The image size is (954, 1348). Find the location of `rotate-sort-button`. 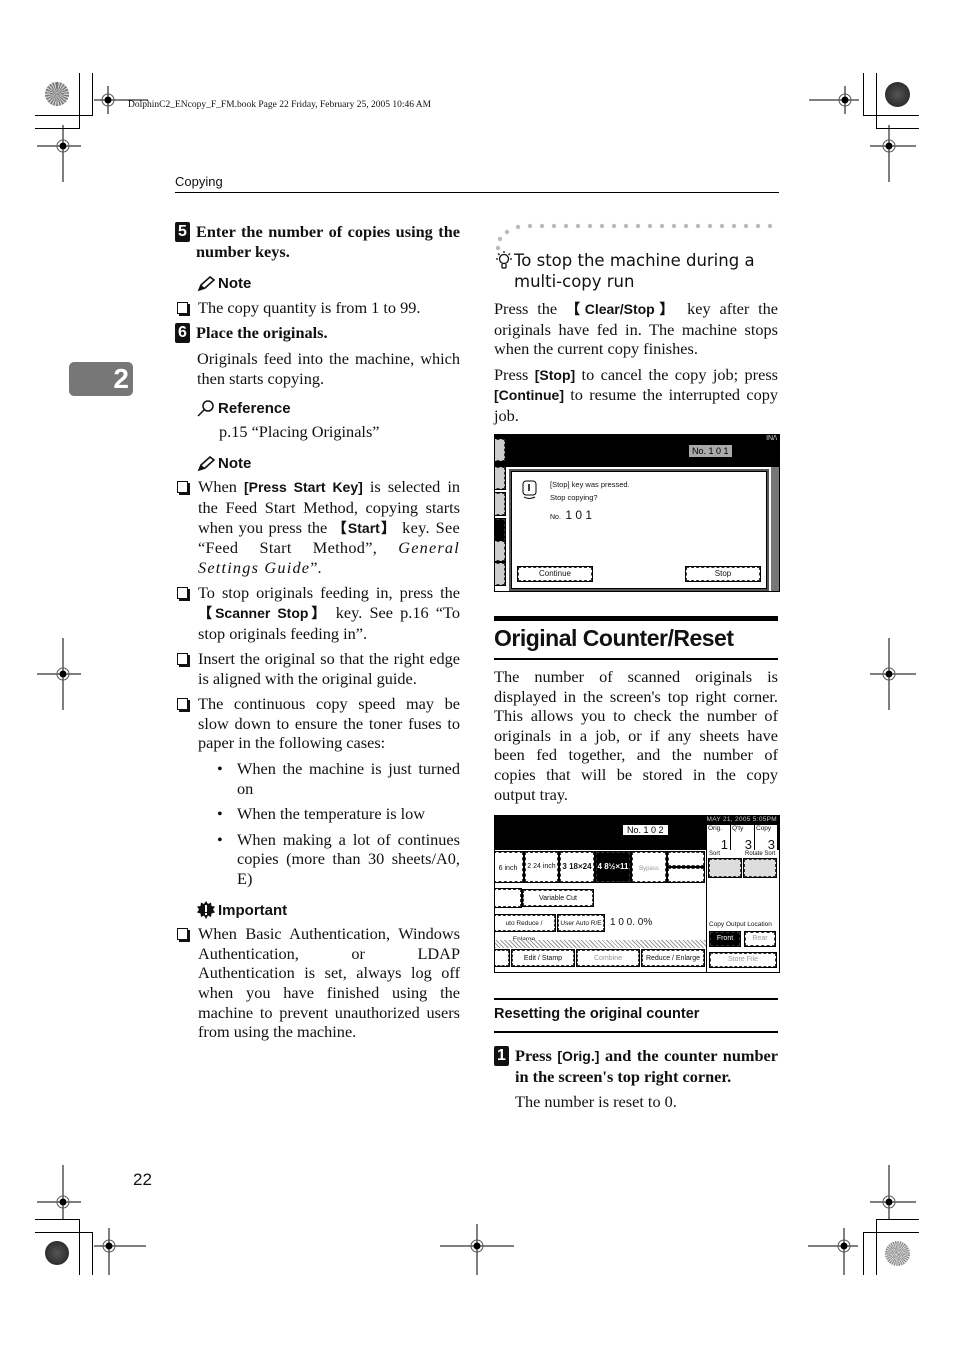

rotate-sort-button is located at coordinates (760, 868).